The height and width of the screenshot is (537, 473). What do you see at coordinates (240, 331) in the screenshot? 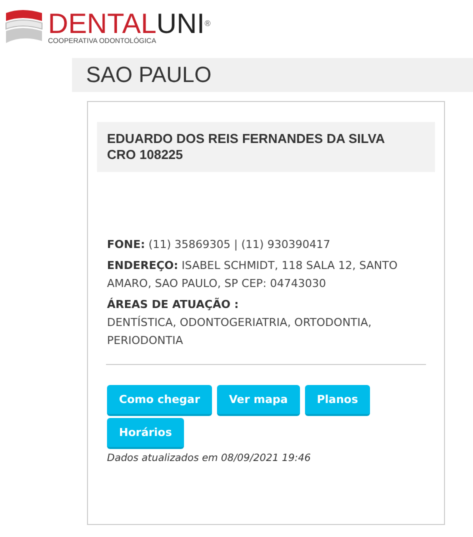
I see `info-text: DENTÍSTICA, ODONTOGERIATRIA, ORTODONTIA, PERIODONTIA` at bounding box center [240, 331].